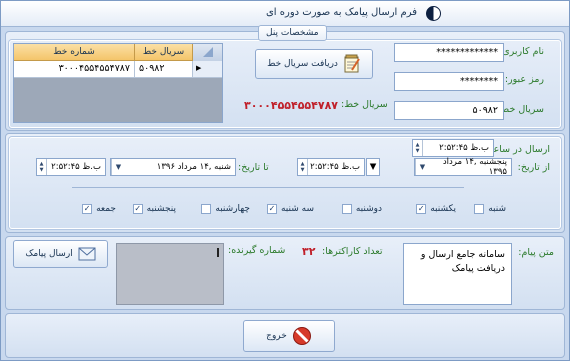  Describe the element at coordinates (533, 167) in the screenshot. I see `from-date-label: از تاریخ:` at that location.